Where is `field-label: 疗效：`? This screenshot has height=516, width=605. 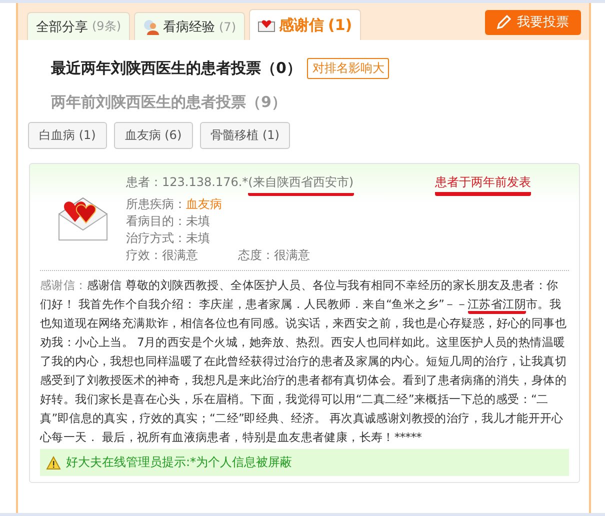 field-label: 疗效： is located at coordinates (144, 255).